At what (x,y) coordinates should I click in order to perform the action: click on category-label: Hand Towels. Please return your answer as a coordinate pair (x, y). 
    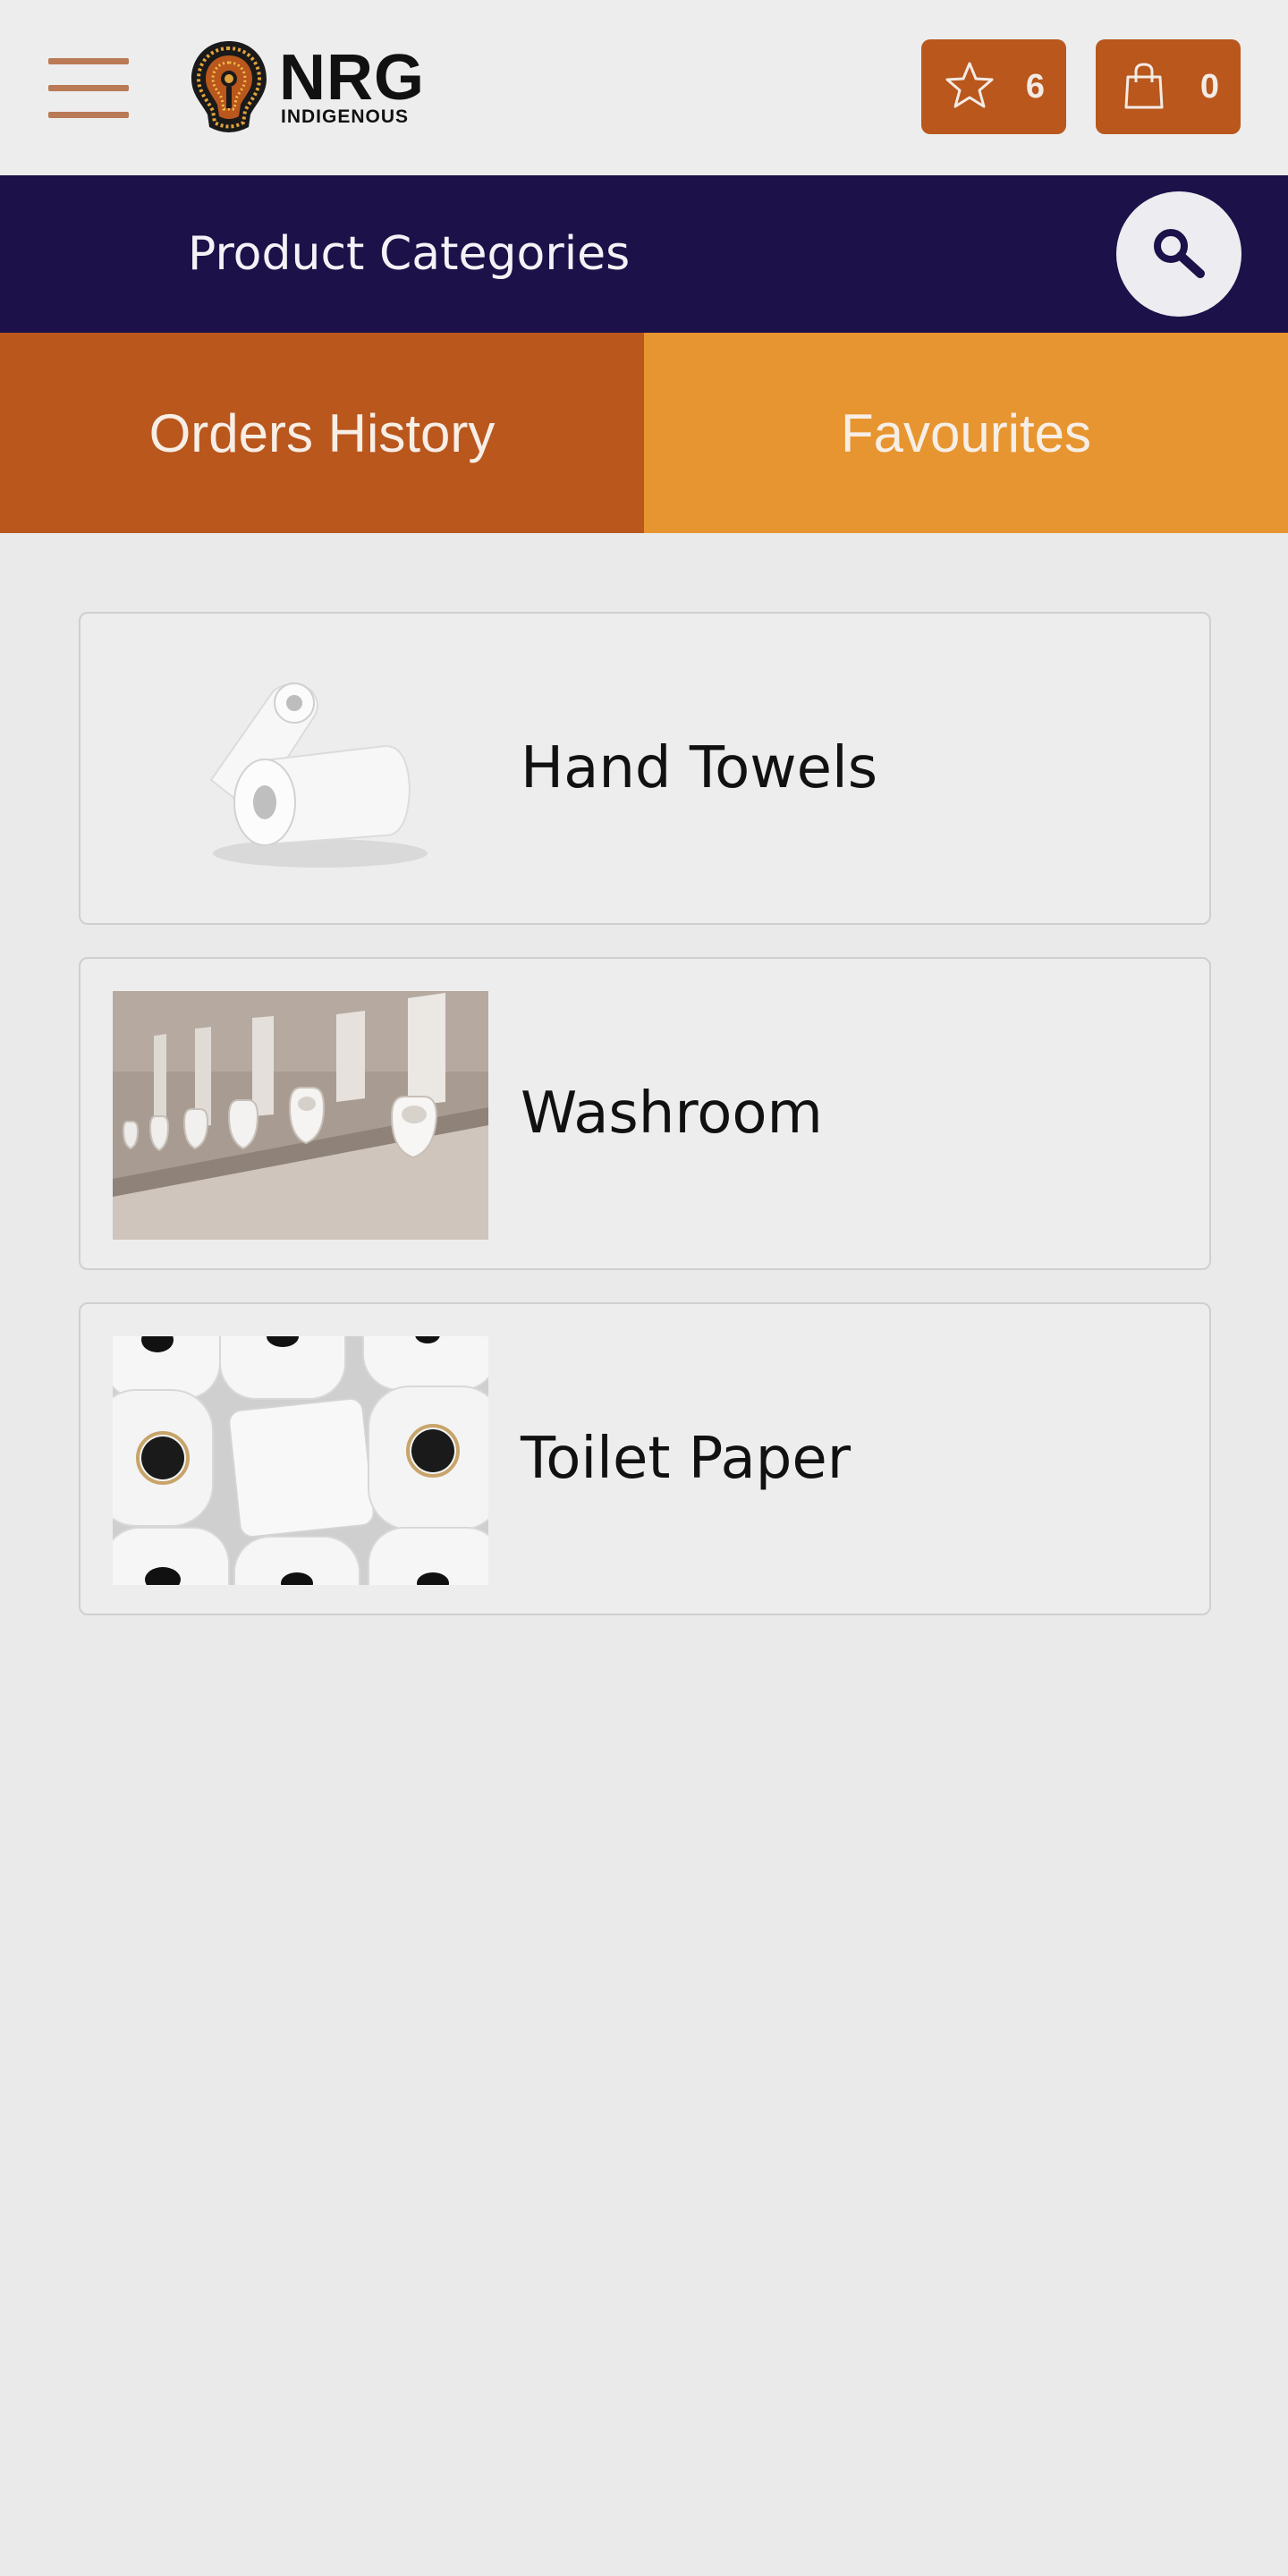
    Looking at the image, I should click on (699, 768).